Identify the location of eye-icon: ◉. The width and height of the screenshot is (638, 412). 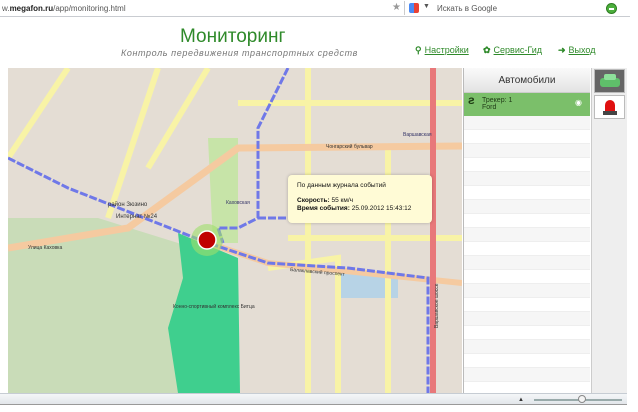
(578, 103).